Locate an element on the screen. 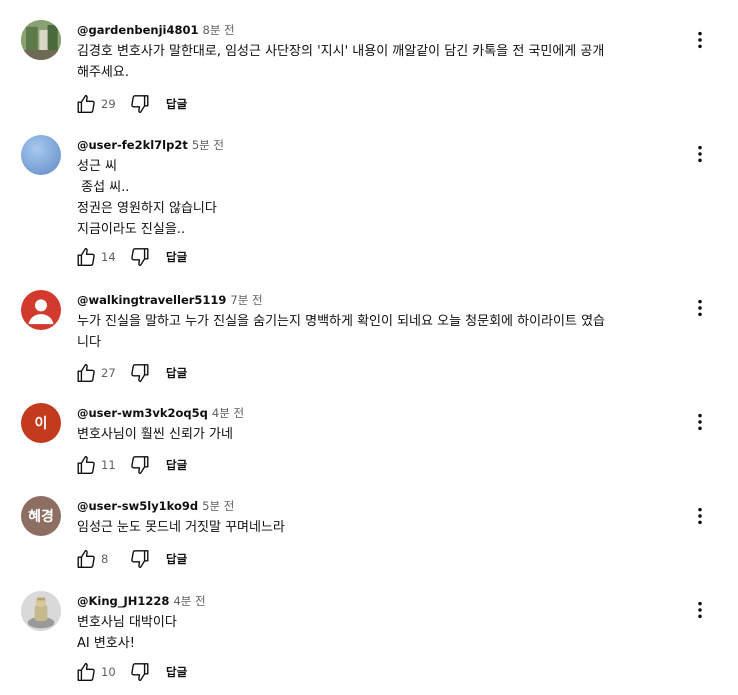 This screenshot has height=695, width=738. comment-actions: 14 답글 is located at coordinates (130, 257).